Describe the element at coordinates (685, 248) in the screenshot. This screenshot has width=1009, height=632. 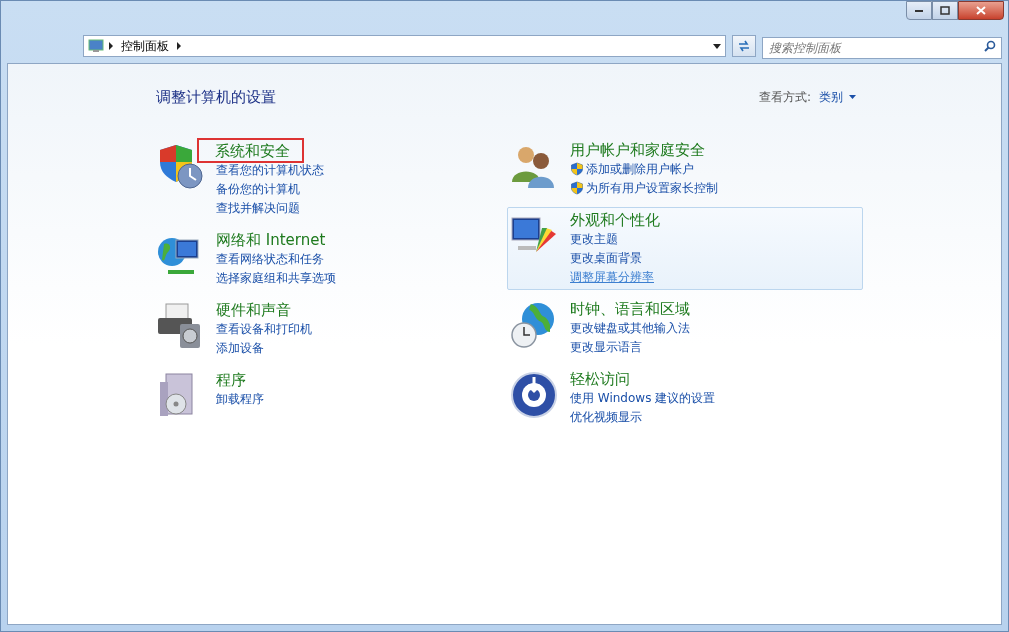
I see `category-panel: 外观和个性化 更改主题 更改桌面背景 调整屏幕分辨率` at that location.